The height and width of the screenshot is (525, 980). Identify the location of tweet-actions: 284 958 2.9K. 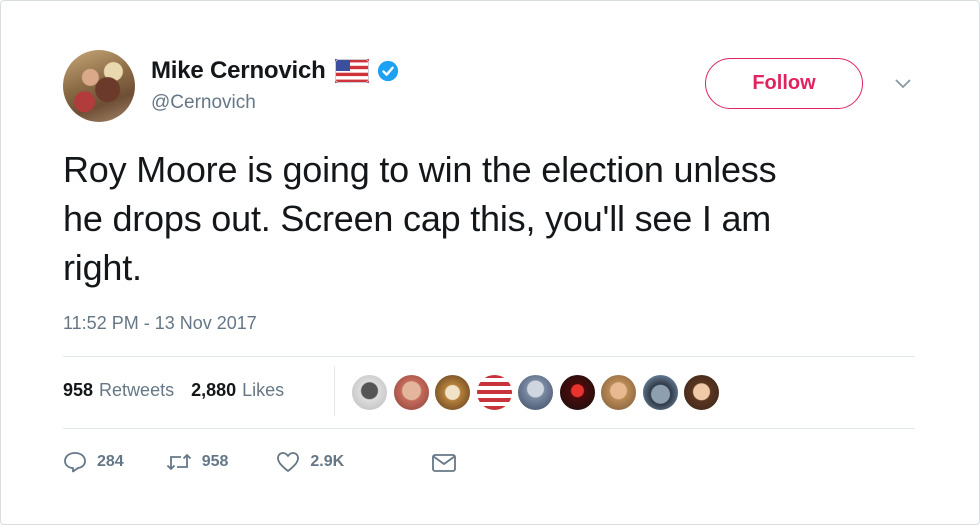
(203, 462).